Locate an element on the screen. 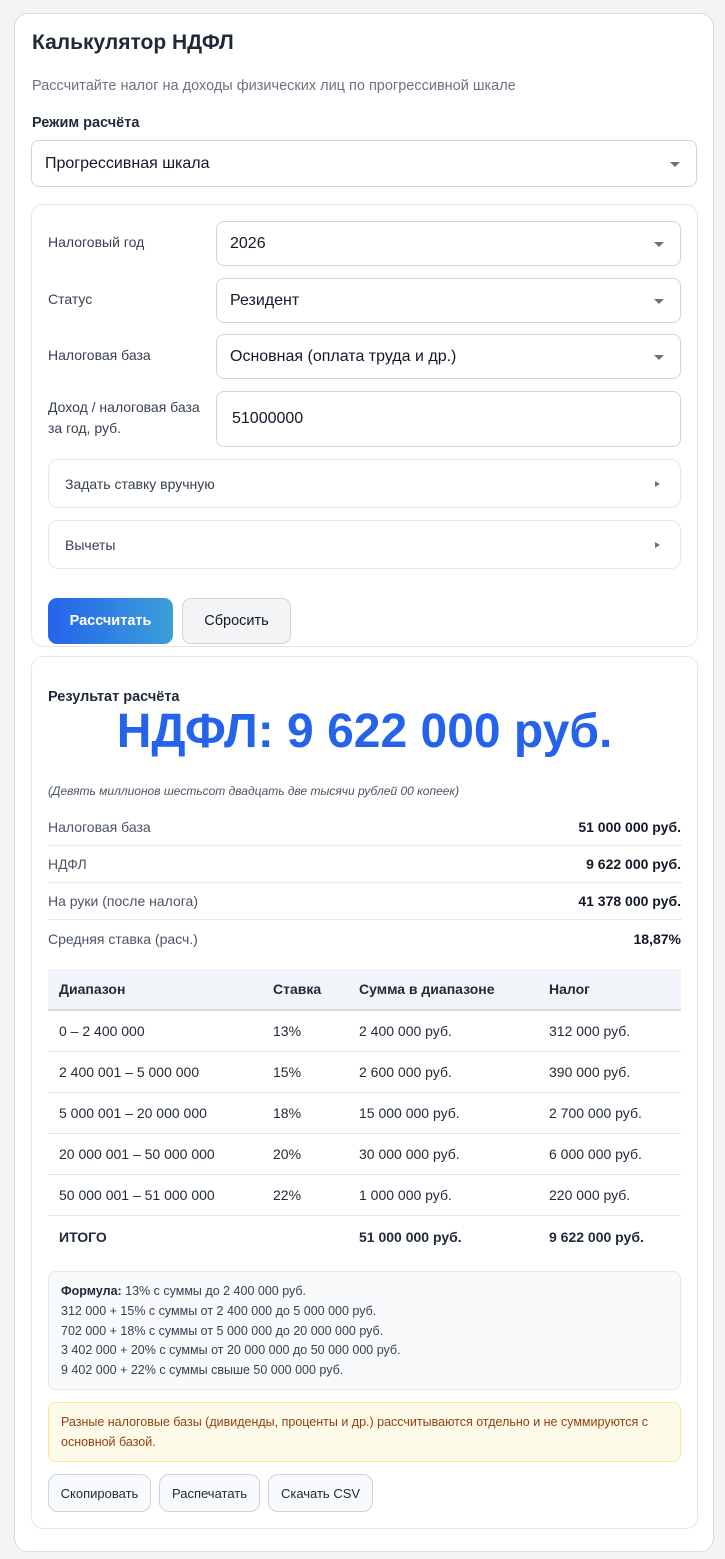  mode-select-value: Прогрессивная шкала is located at coordinates (127, 163).